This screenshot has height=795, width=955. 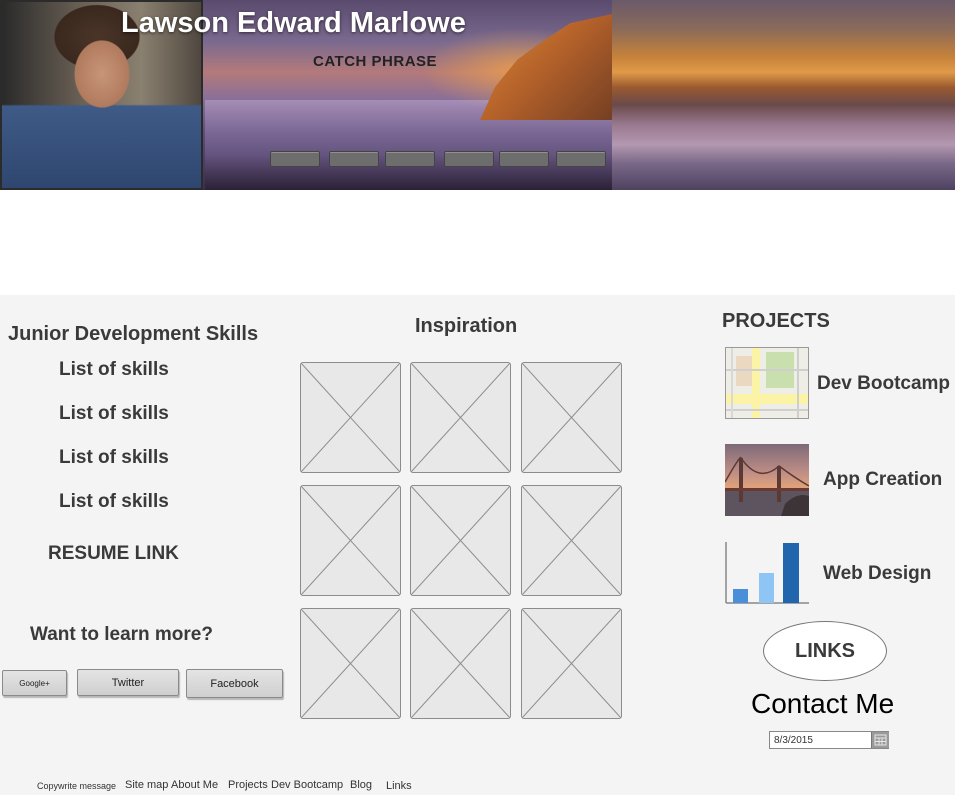 I want to click on skills-title: Junior Development Skills, so click(x=133, y=334).